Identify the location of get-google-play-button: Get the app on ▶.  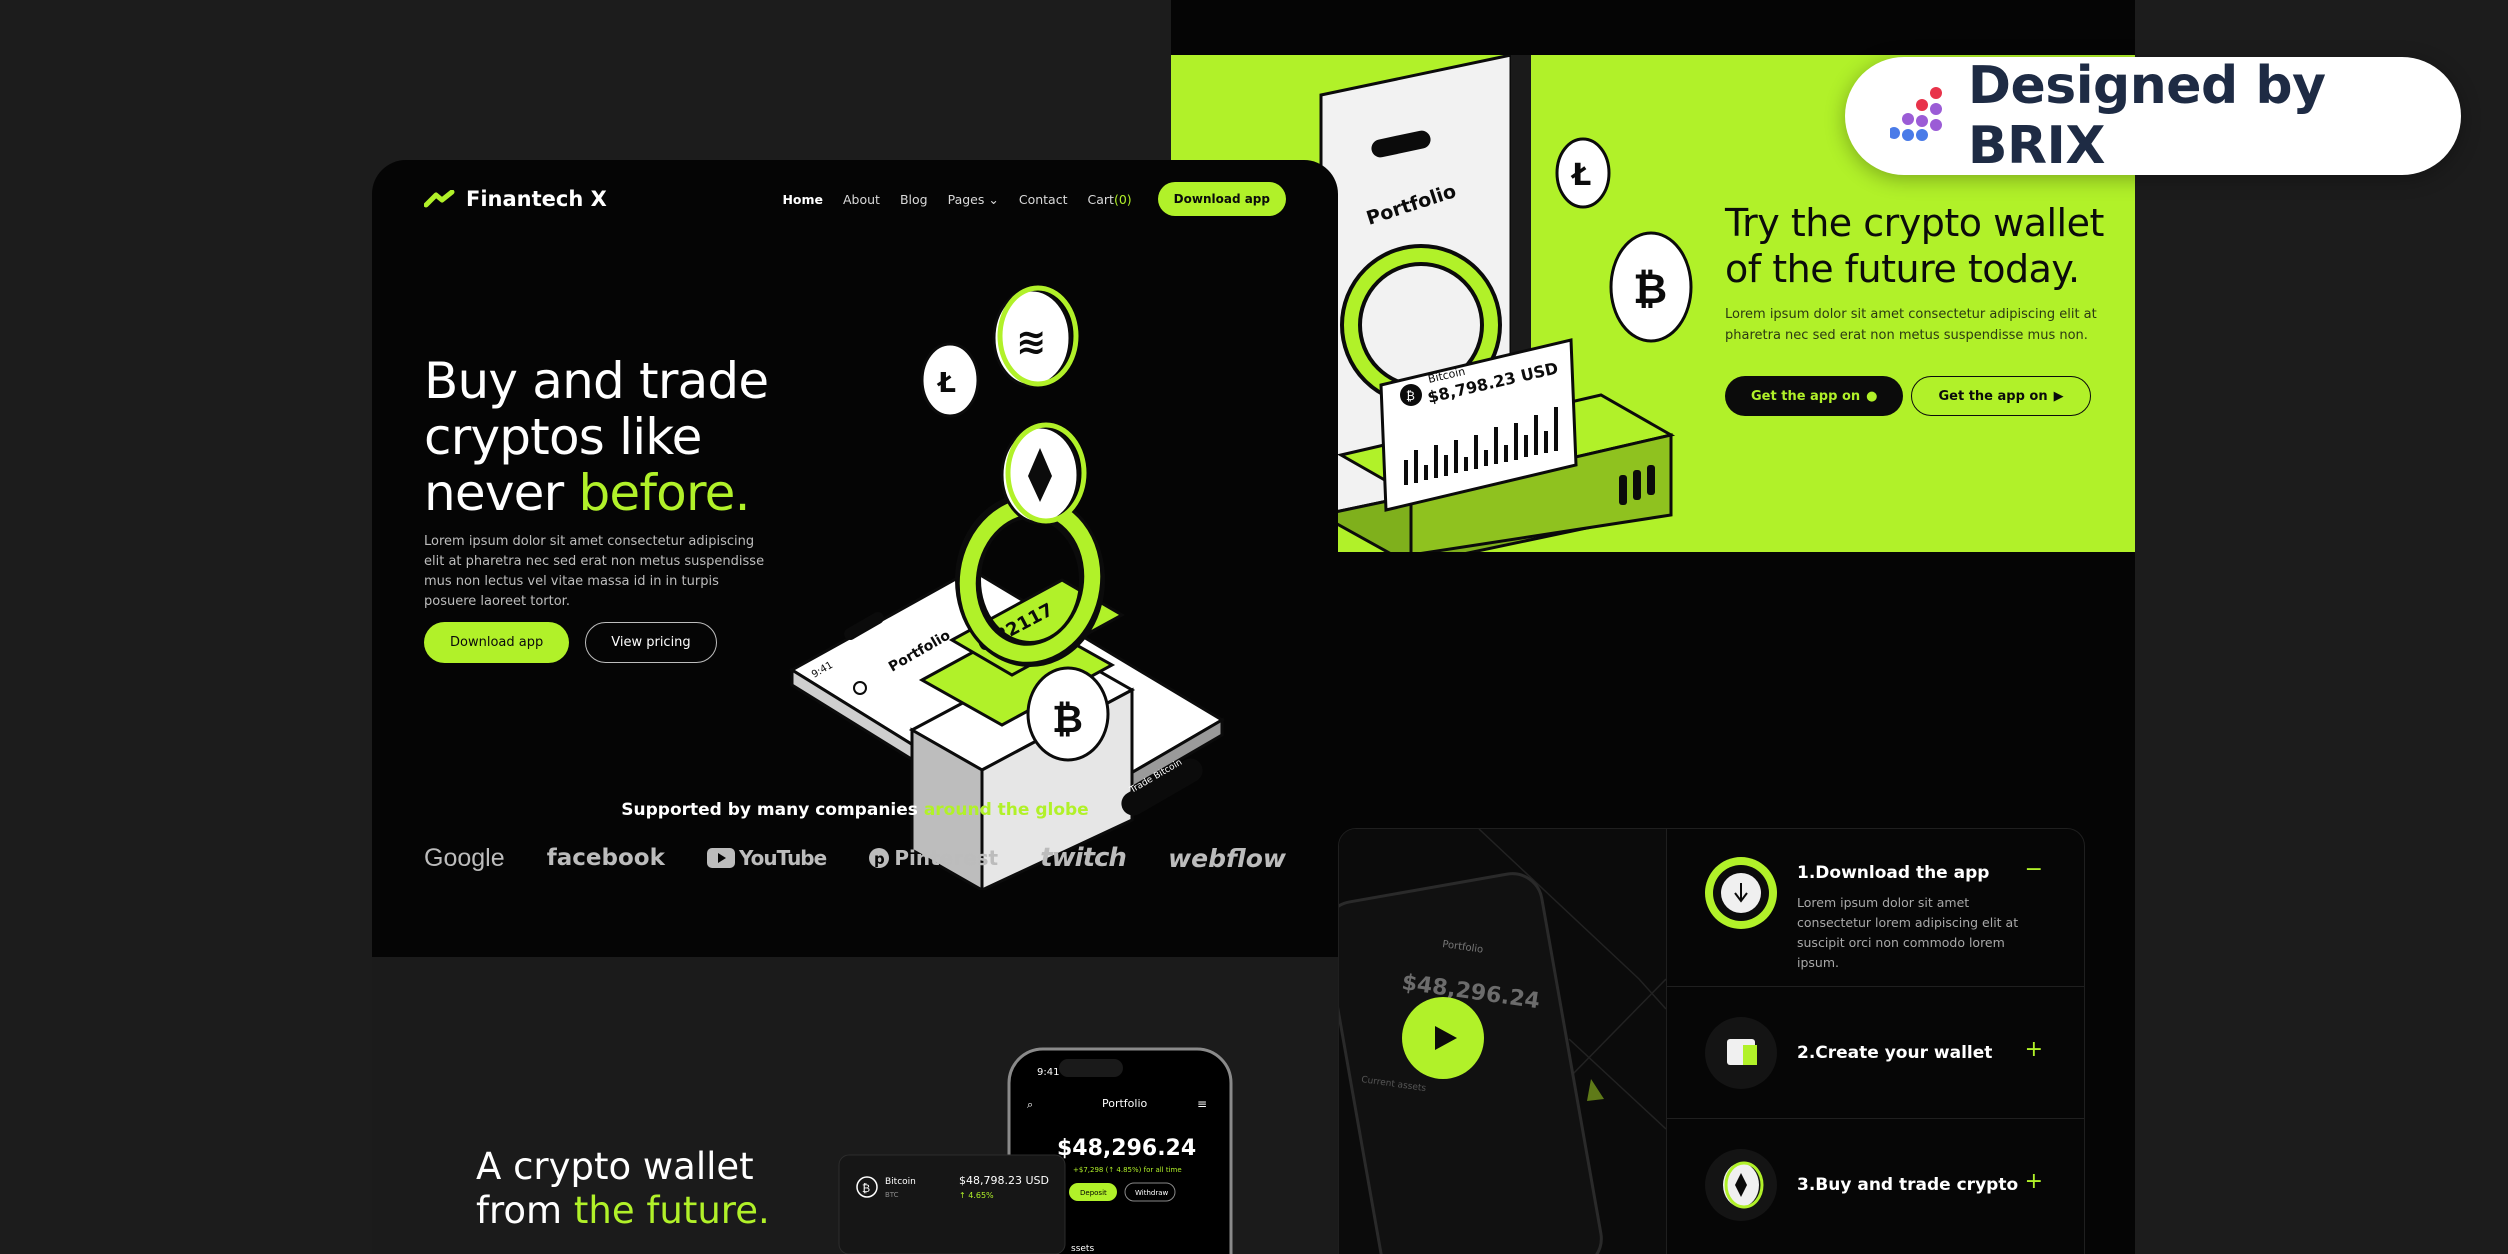
(2001, 396).